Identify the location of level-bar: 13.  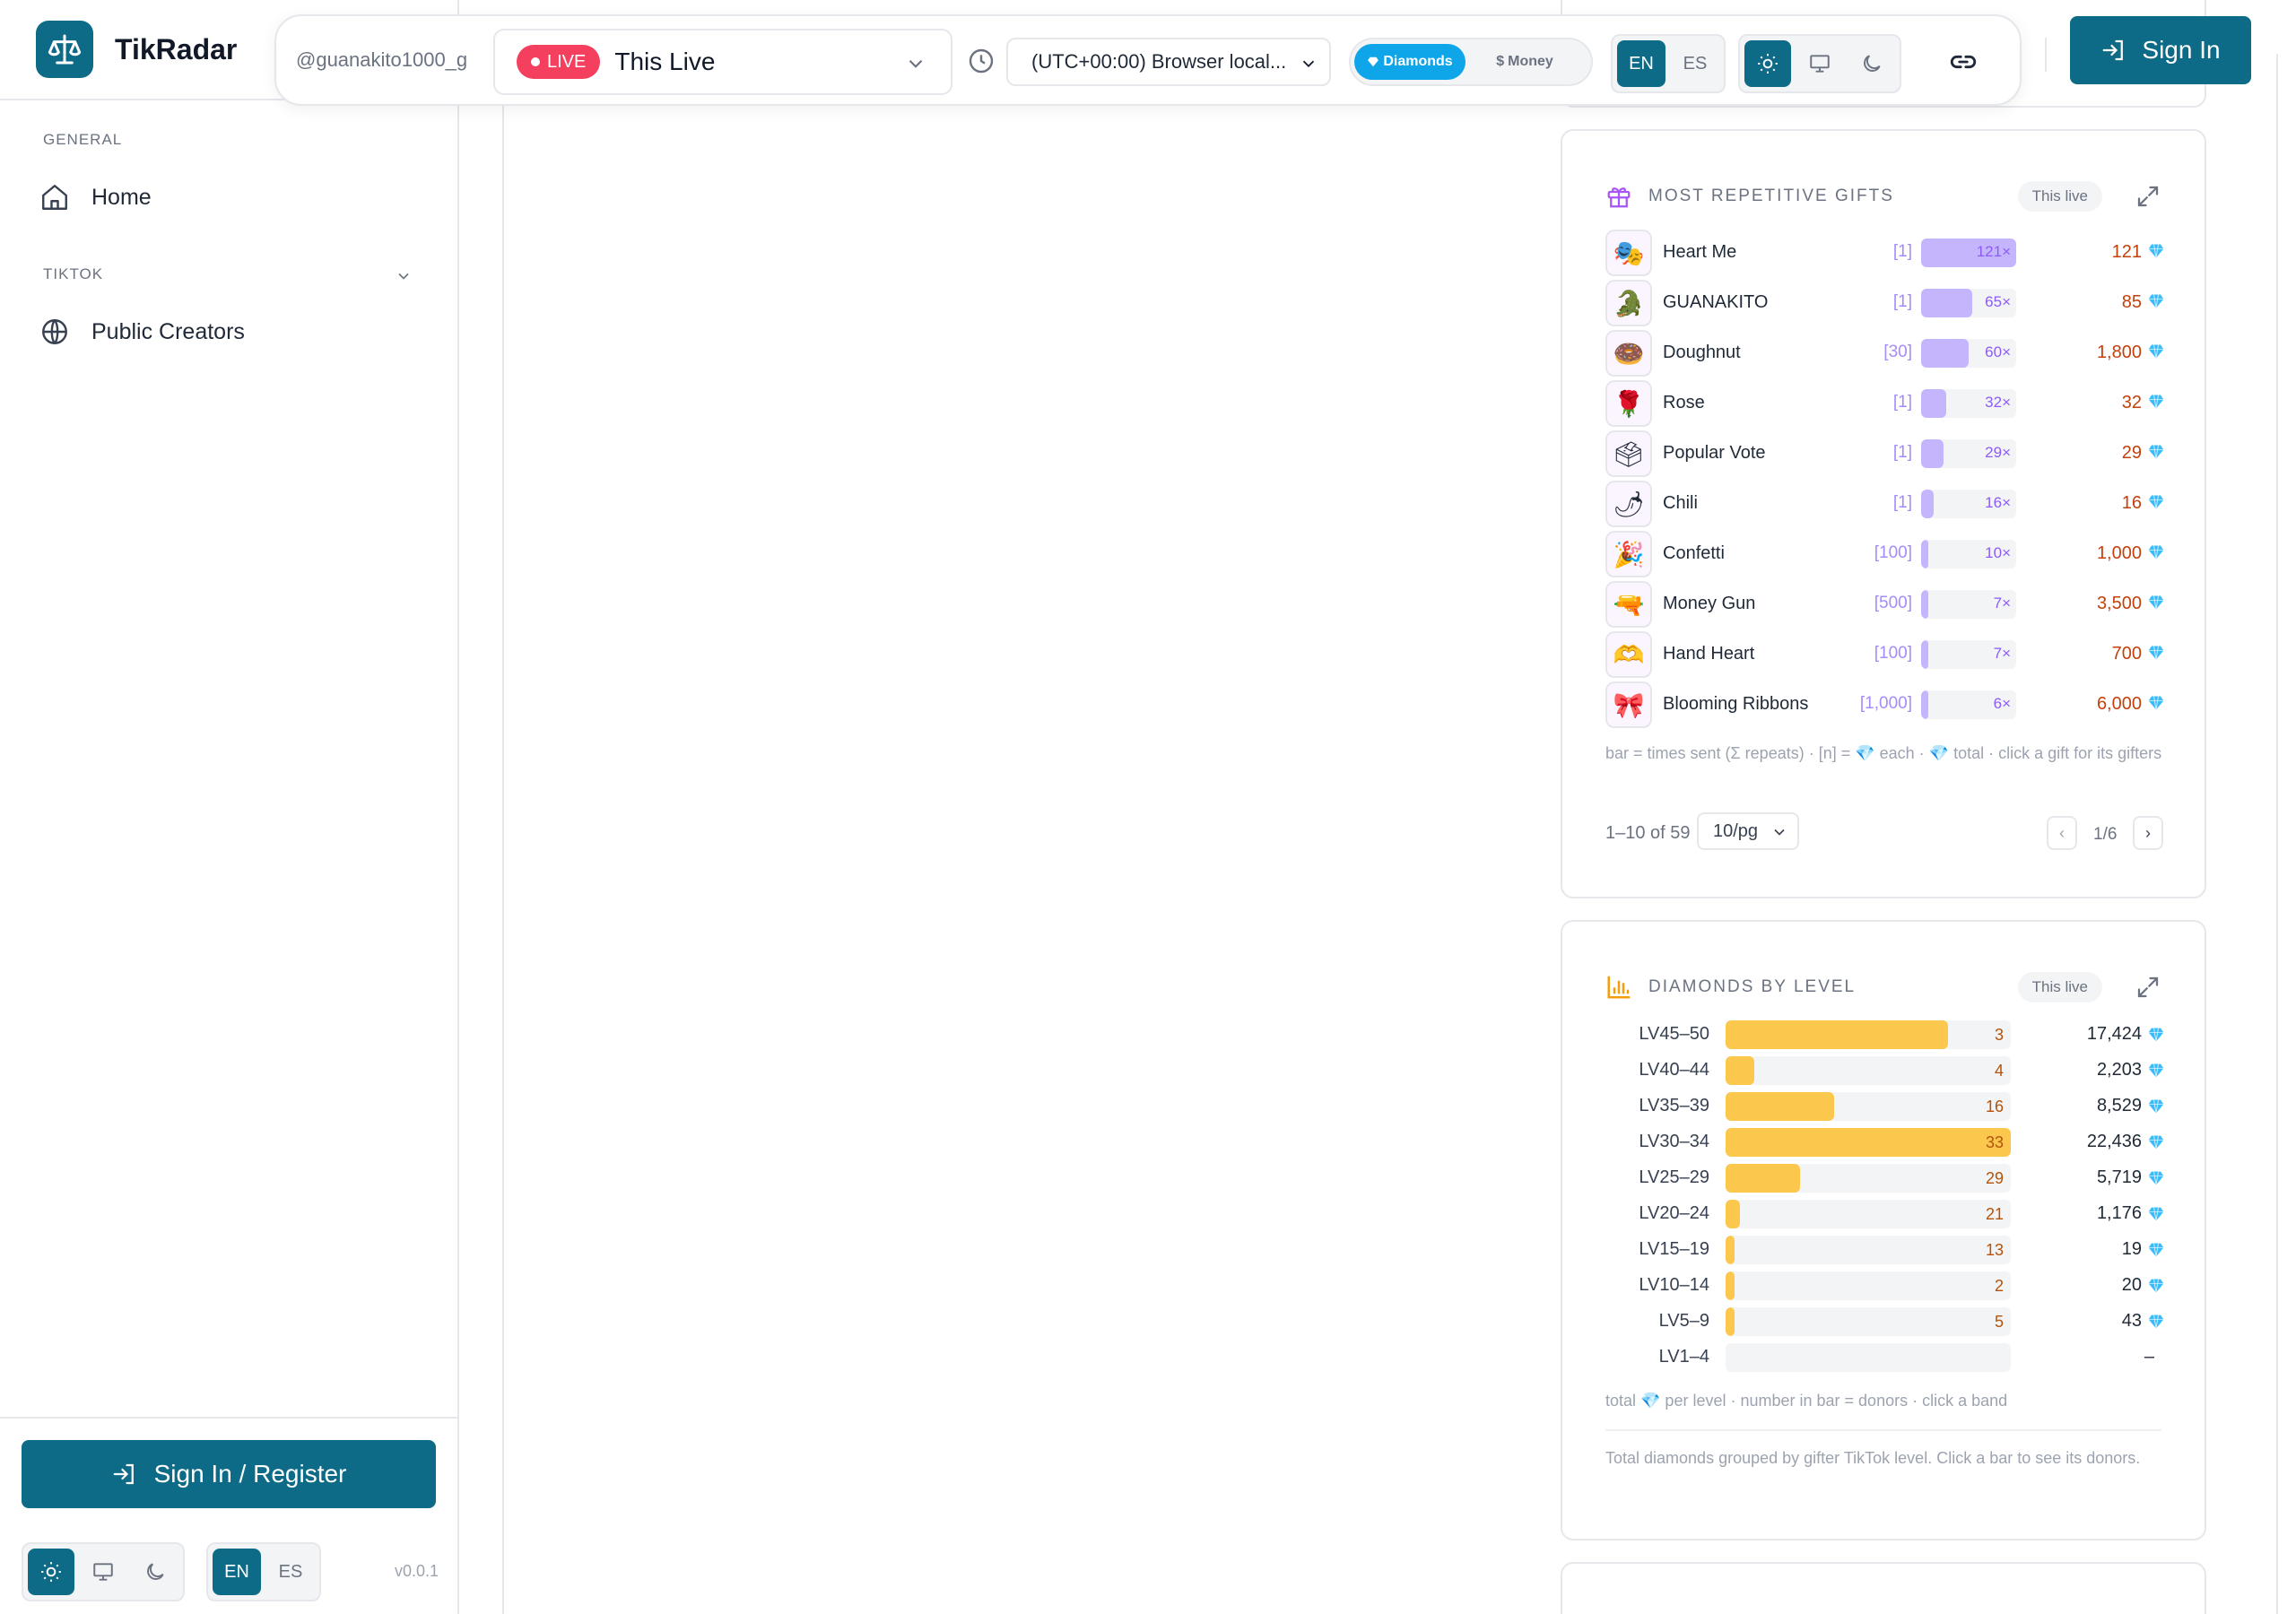
(1868, 1250).